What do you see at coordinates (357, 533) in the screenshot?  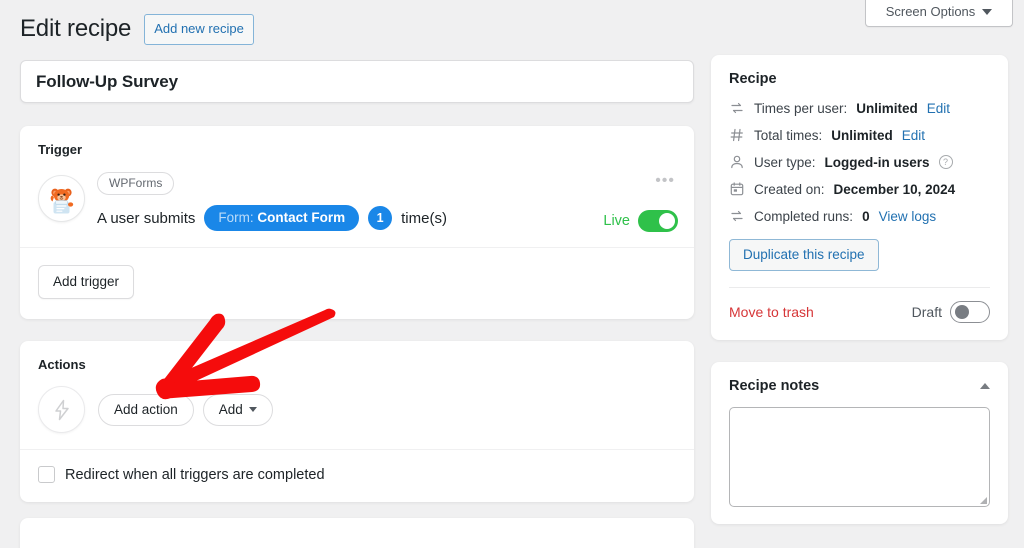 I see `next-card-partial` at bounding box center [357, 533].